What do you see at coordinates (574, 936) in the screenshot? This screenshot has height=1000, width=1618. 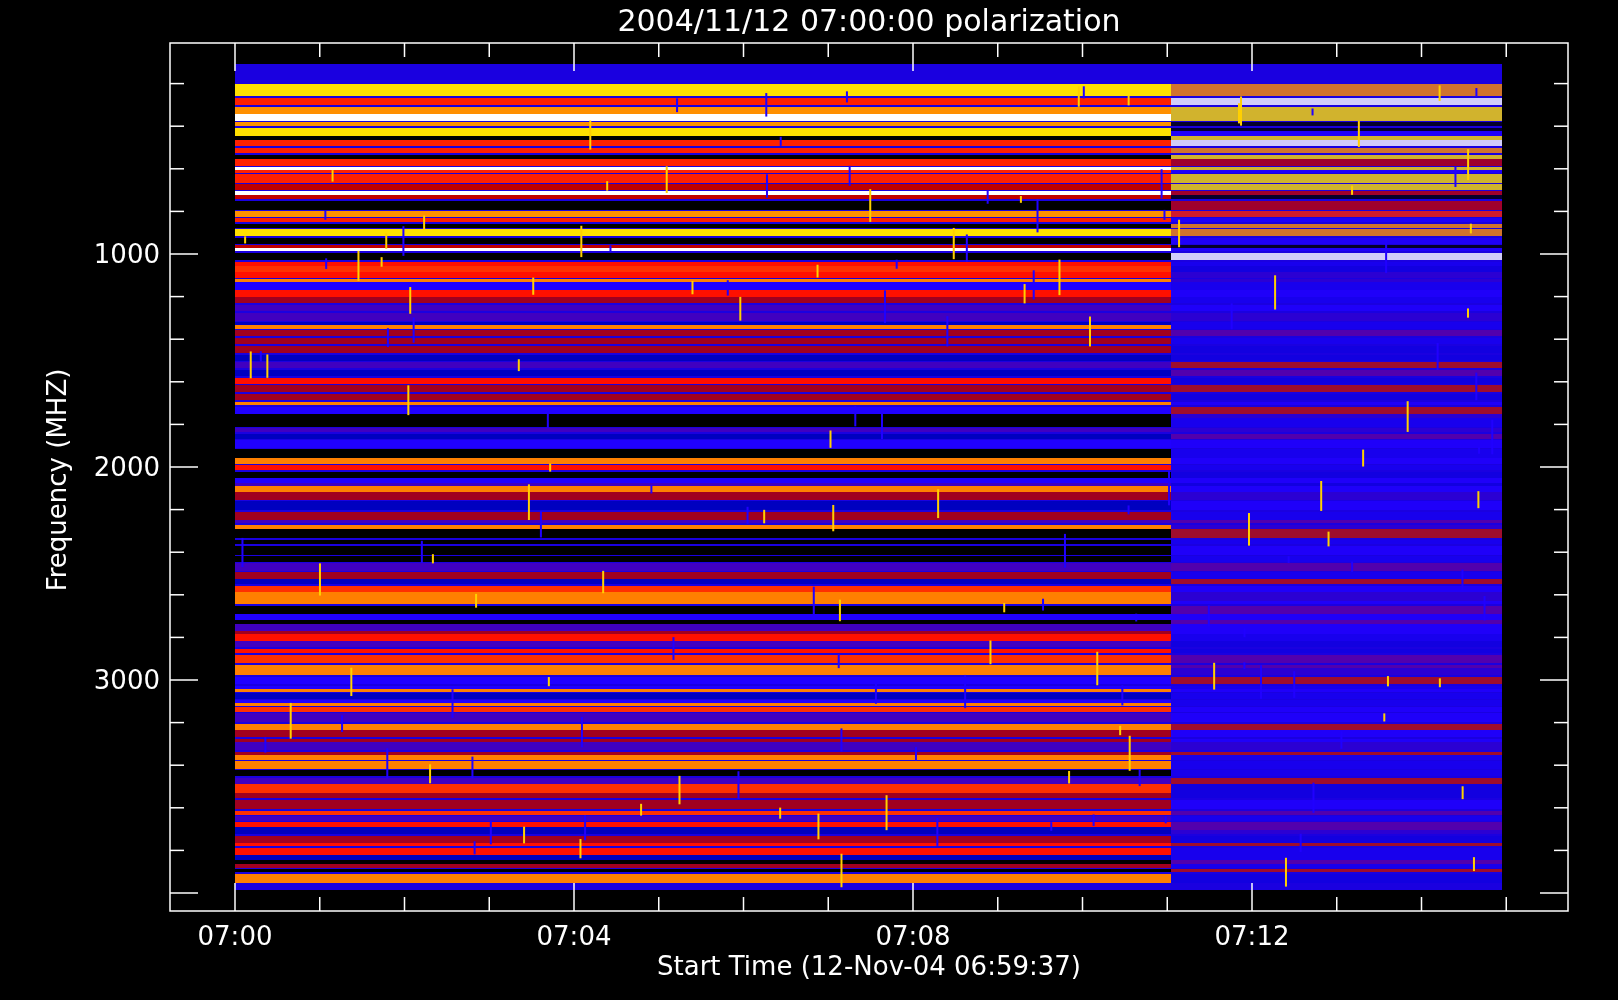 I see `x-tick-label: 07:04` at bounding box center [574, 936].